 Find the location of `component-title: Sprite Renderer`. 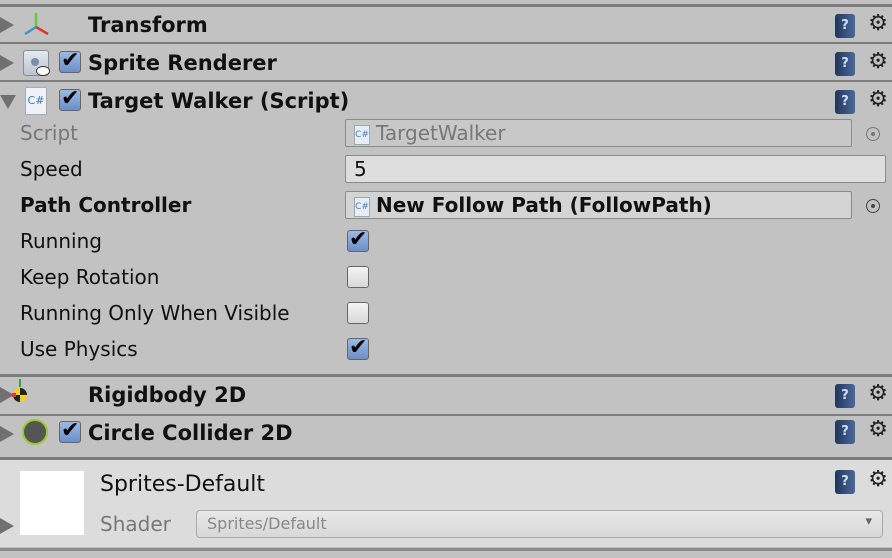

component-title: Sprite Renderer is located at coordinates (182, 63).